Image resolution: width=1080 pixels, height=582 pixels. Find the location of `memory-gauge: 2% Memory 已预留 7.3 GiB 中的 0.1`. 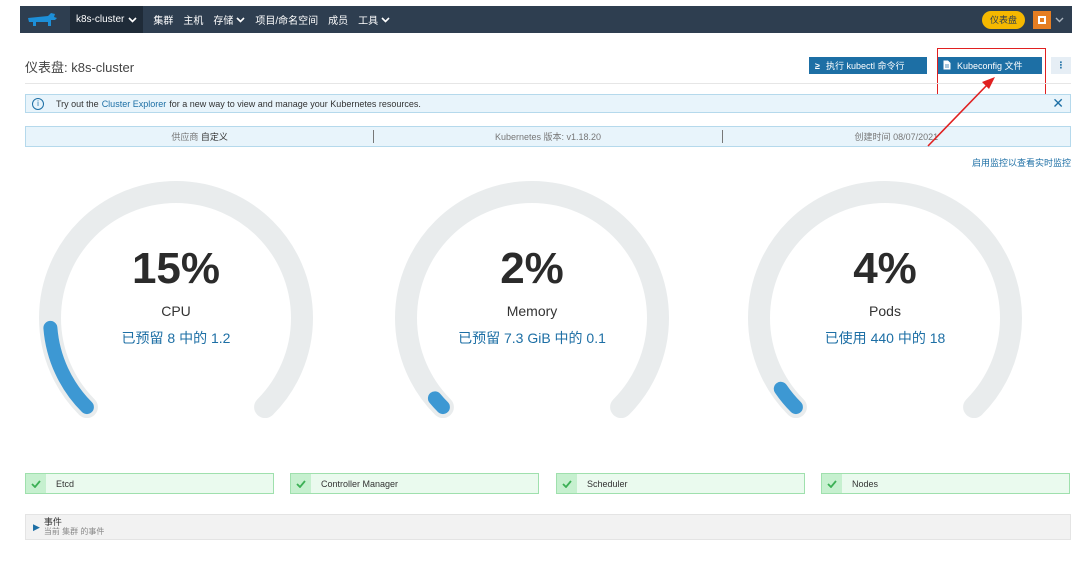

memory-gauge: 2% Memory 已预留 7.3 GiB 中的 0.1 is located at coordinates (532, 298).